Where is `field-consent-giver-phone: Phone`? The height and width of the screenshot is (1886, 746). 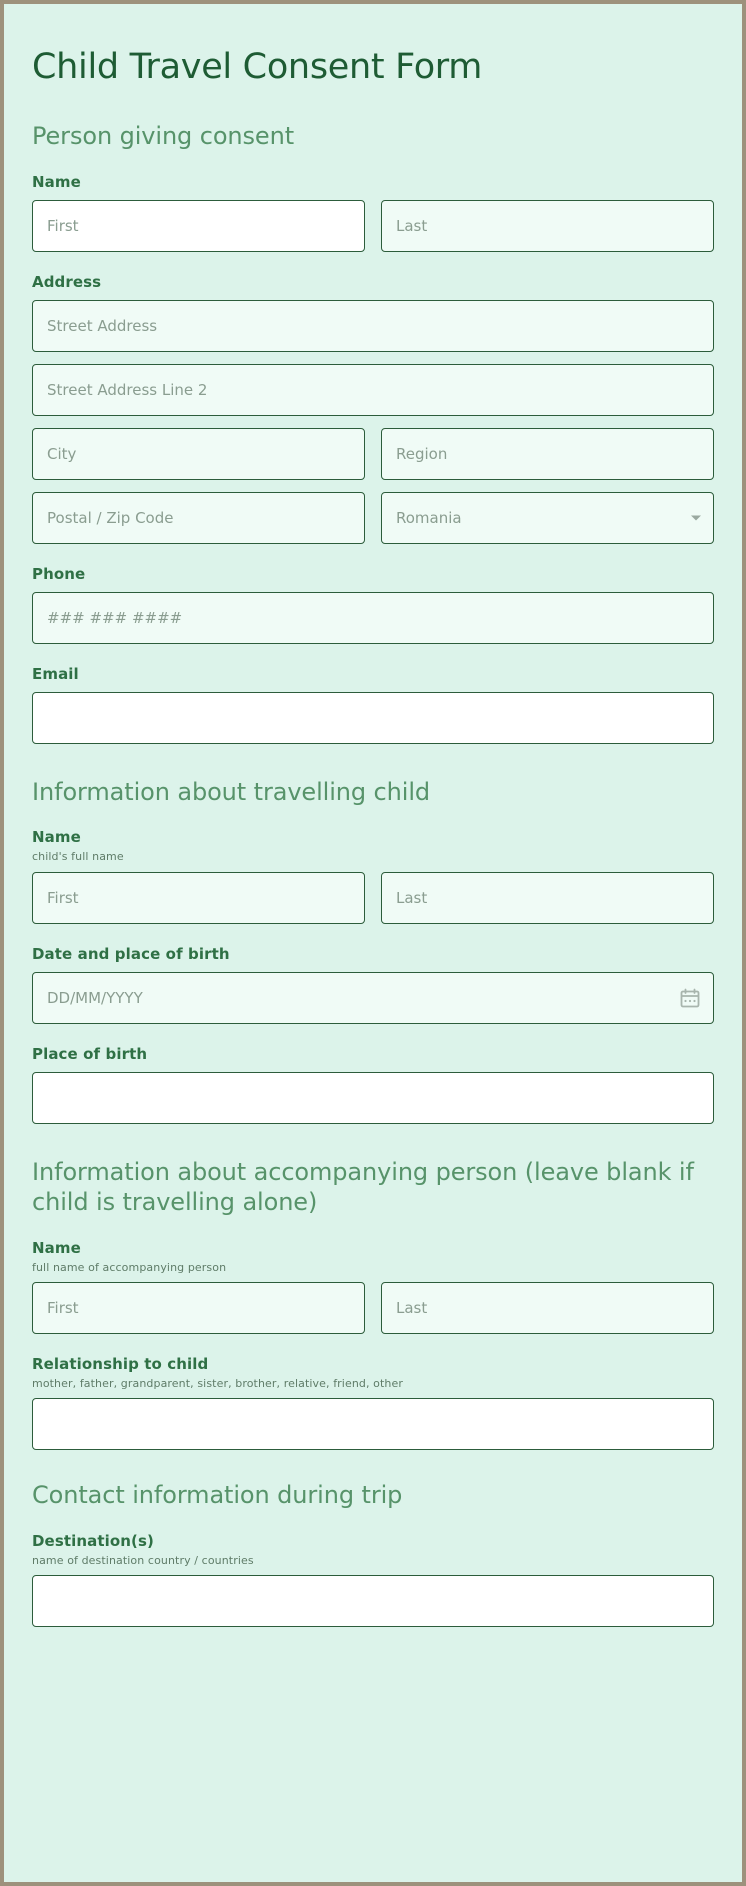
field-consent-giver-phone: Phone is located at coordinates (373, 604).